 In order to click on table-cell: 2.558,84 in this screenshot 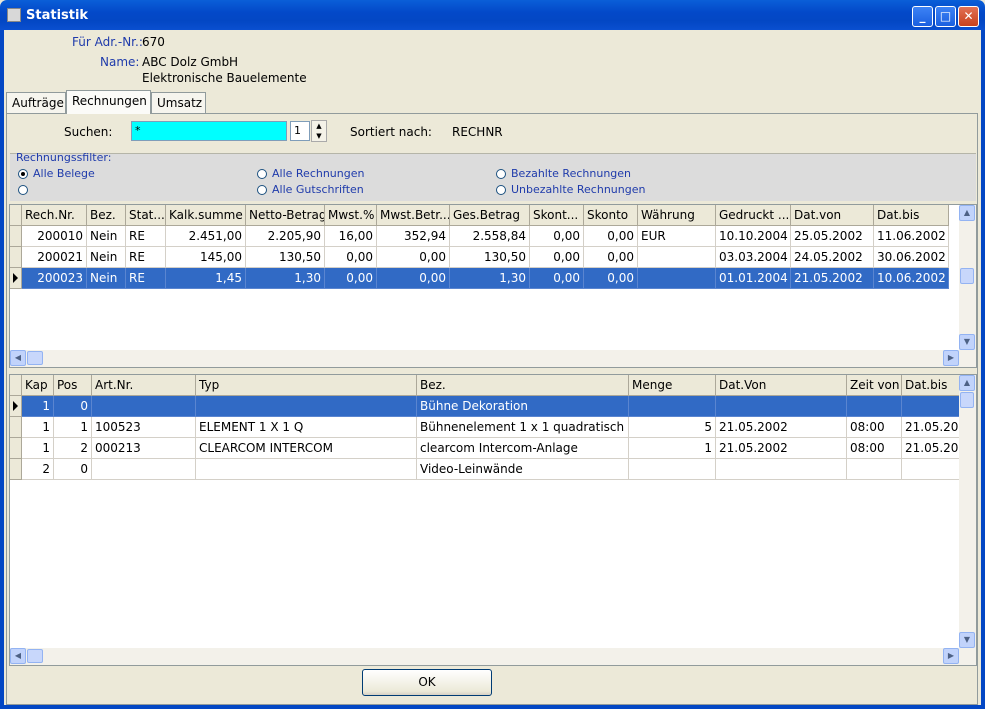, I will do `click(490, 236)`.